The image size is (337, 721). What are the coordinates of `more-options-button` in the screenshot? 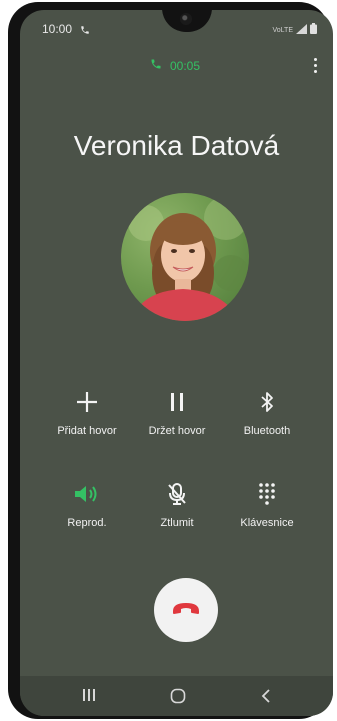 It's located at (315, 65).